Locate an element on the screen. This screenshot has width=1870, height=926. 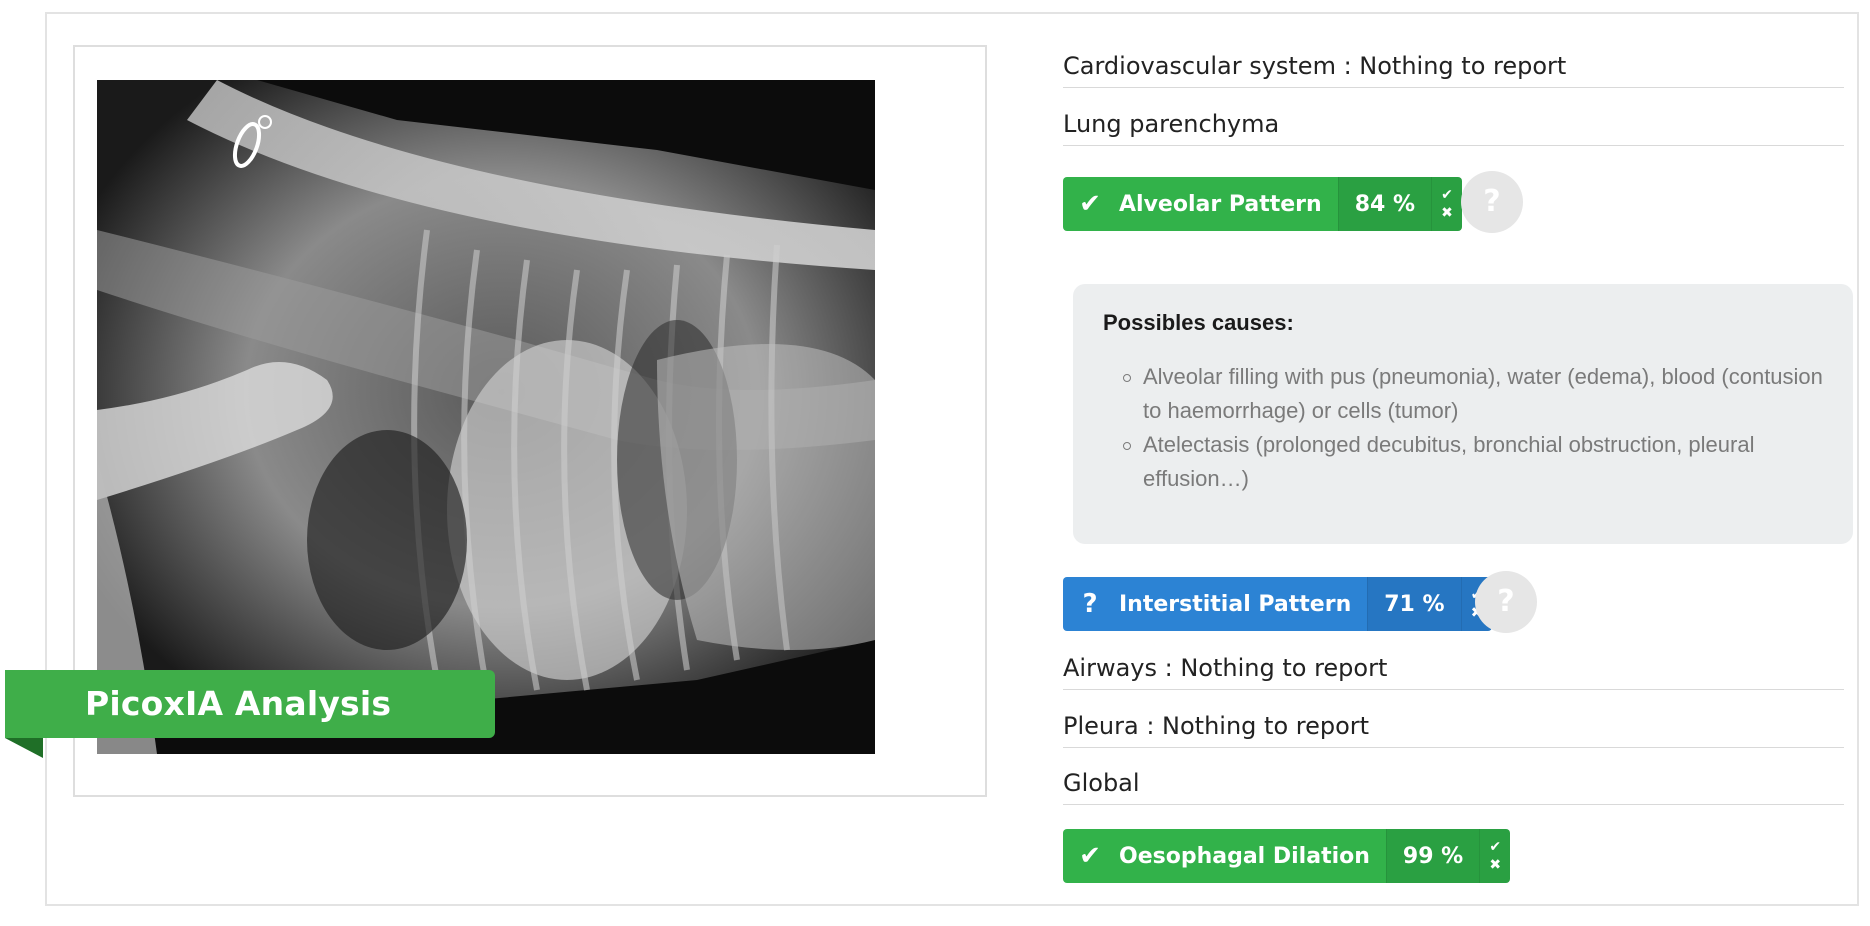
section-pleura: Pleura : Nothing to report is located at coordinates (1453, 726).